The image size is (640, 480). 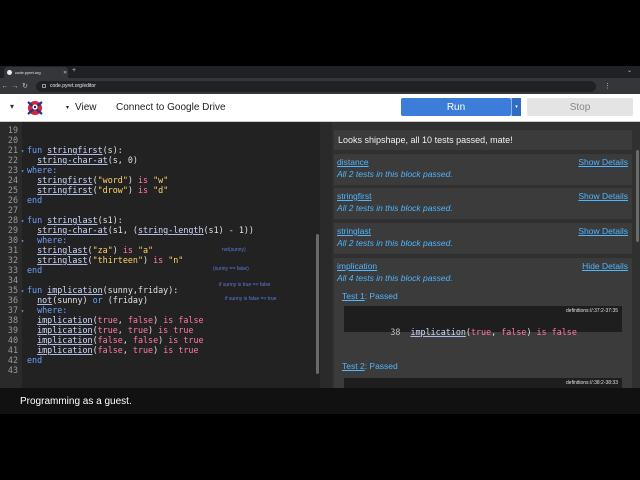 What do you see at coordinates (12, 106) in the screenshot?
I see `menu-dropdown-icon: ▾` at bounding box center [12, 106].